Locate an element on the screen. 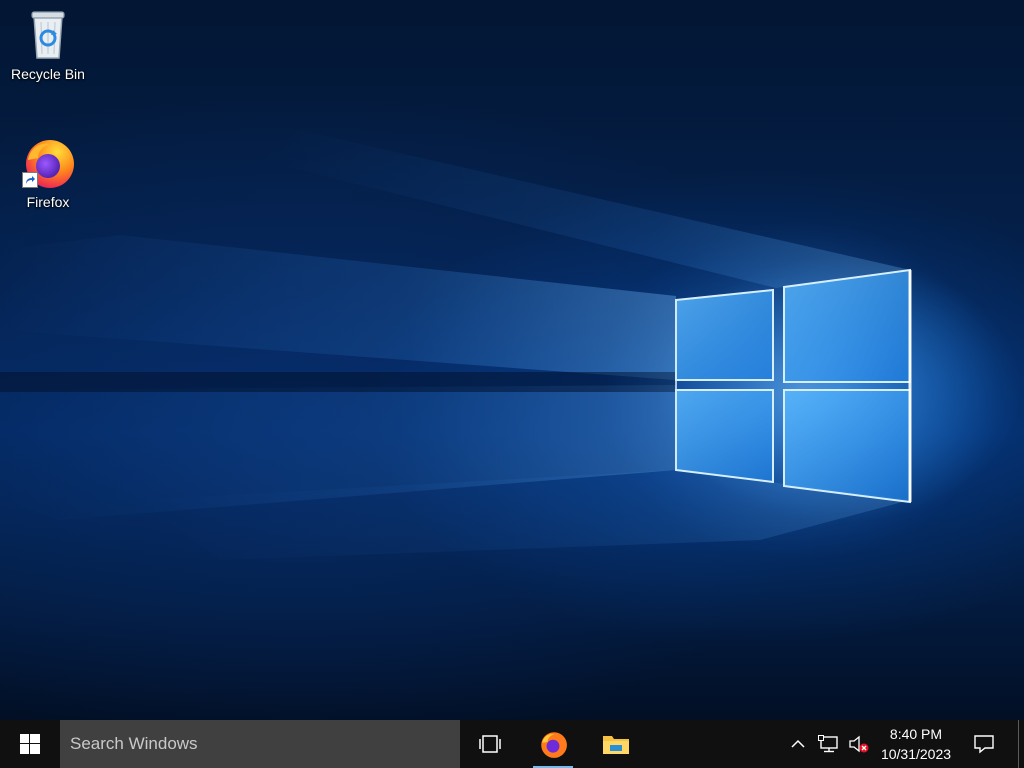 The width and height of the screenshot is (1024, 768). desktop-icon-label: Firefox is located at coordinates (48, 202).